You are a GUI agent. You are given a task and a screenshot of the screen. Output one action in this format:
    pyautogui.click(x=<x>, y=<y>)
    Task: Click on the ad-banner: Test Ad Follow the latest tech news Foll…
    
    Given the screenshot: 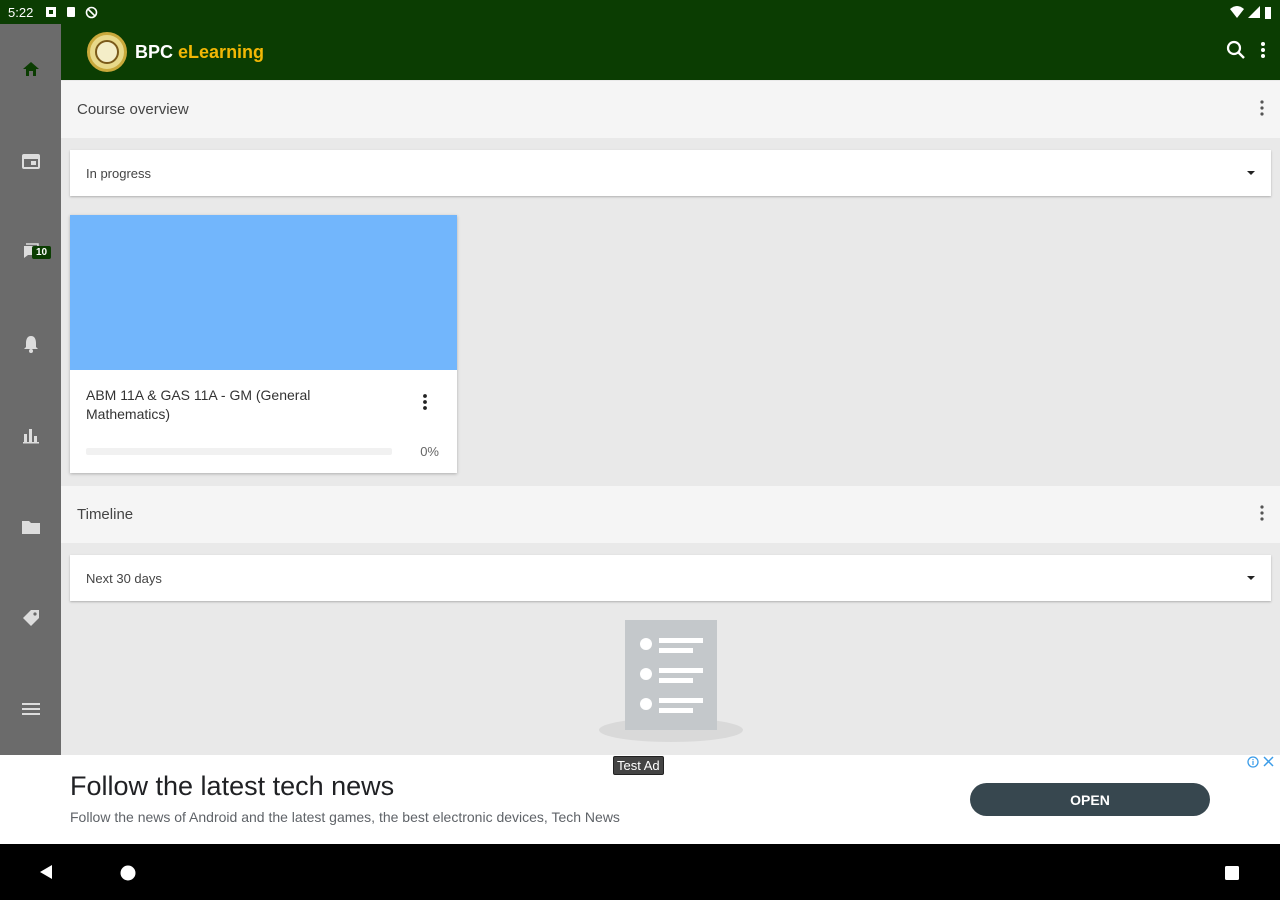 What is the action you would take?
    pyautogui.click(x=640, y=799)
    